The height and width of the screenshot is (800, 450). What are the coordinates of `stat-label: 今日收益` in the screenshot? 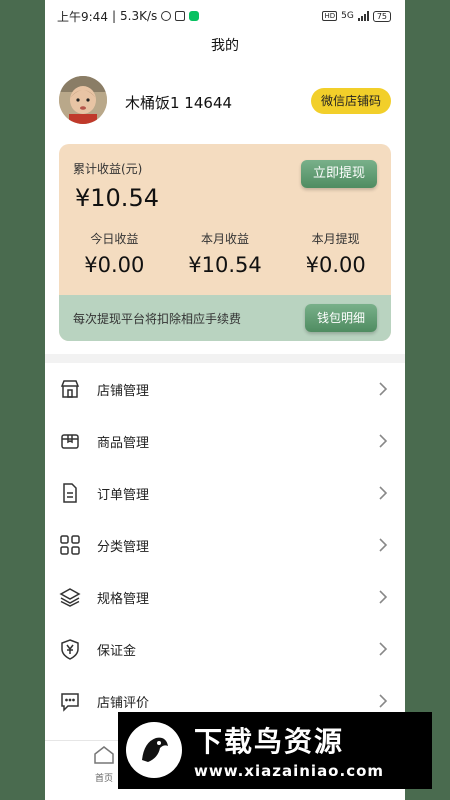 It's located at (114, 239).